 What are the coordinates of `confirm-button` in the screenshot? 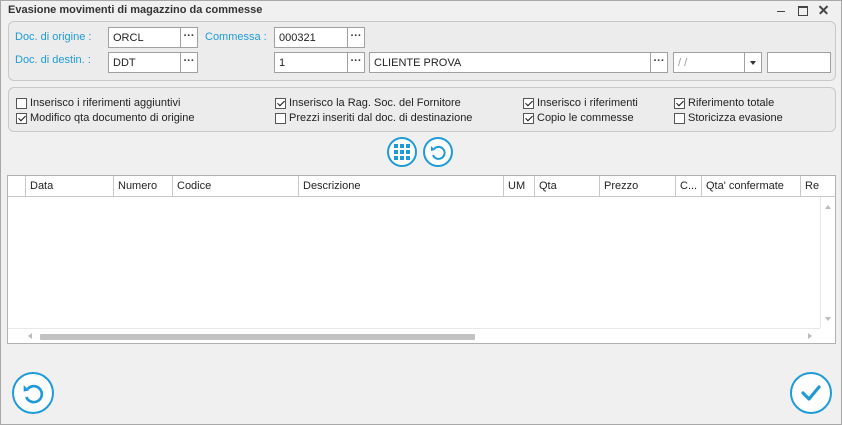 It's located at (811, 393).